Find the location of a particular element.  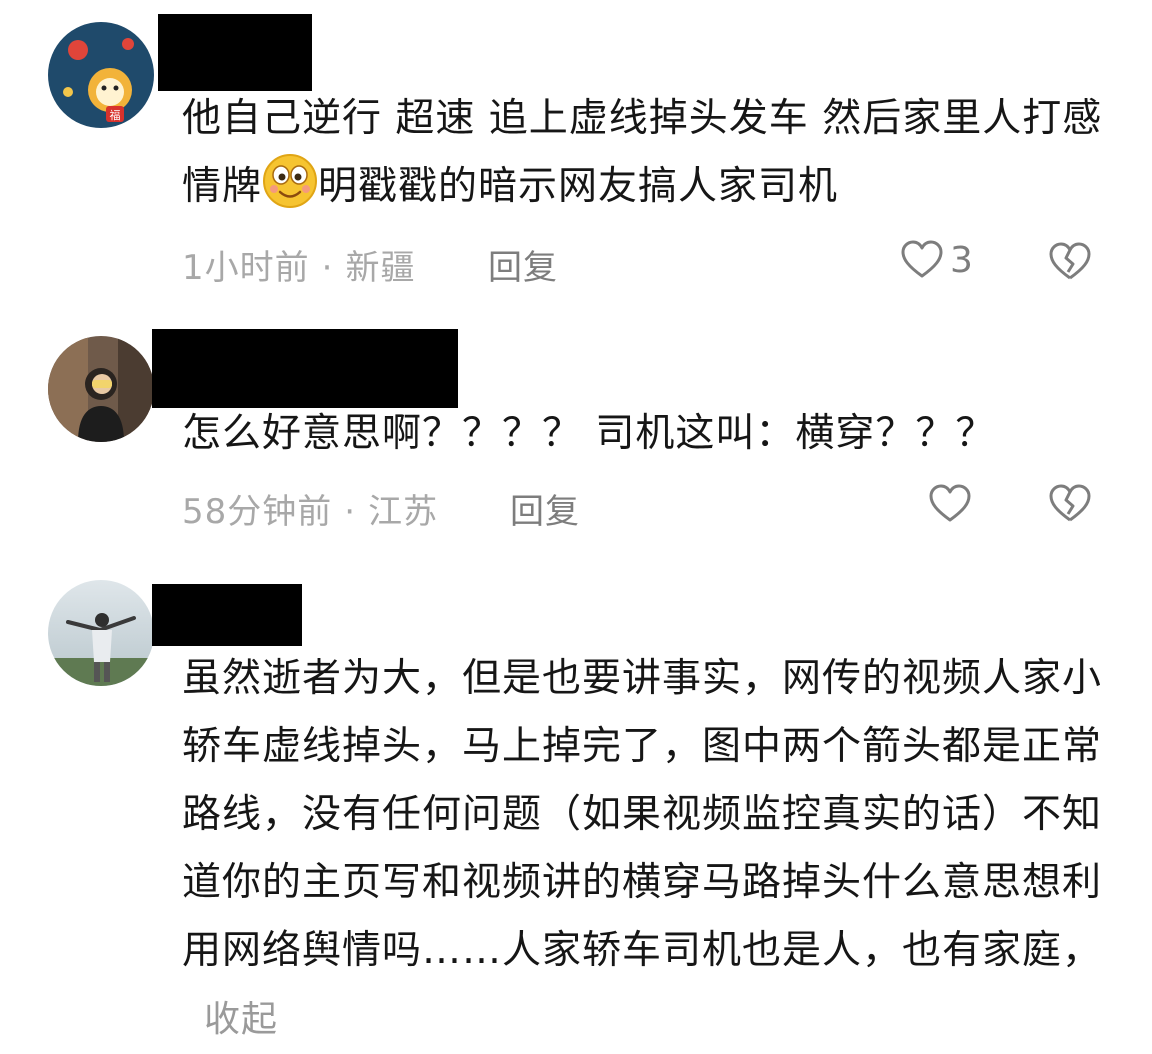

comment-meta: 58分钟前 · 江苏 is located at coordinates (310, 508).